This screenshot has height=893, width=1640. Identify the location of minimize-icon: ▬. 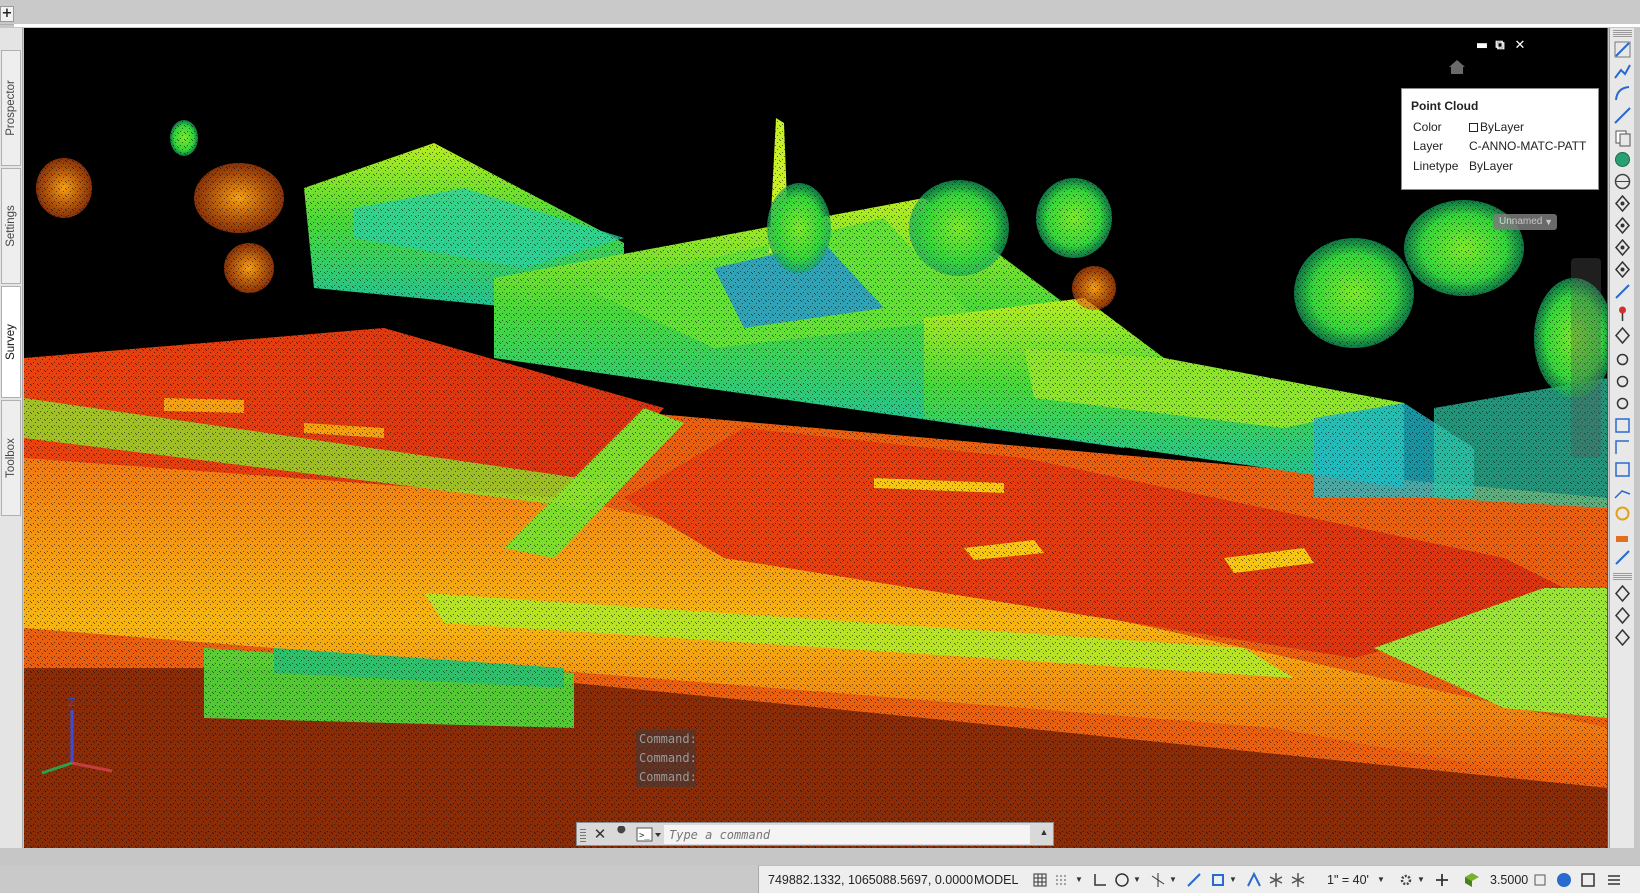
(1482, 46).